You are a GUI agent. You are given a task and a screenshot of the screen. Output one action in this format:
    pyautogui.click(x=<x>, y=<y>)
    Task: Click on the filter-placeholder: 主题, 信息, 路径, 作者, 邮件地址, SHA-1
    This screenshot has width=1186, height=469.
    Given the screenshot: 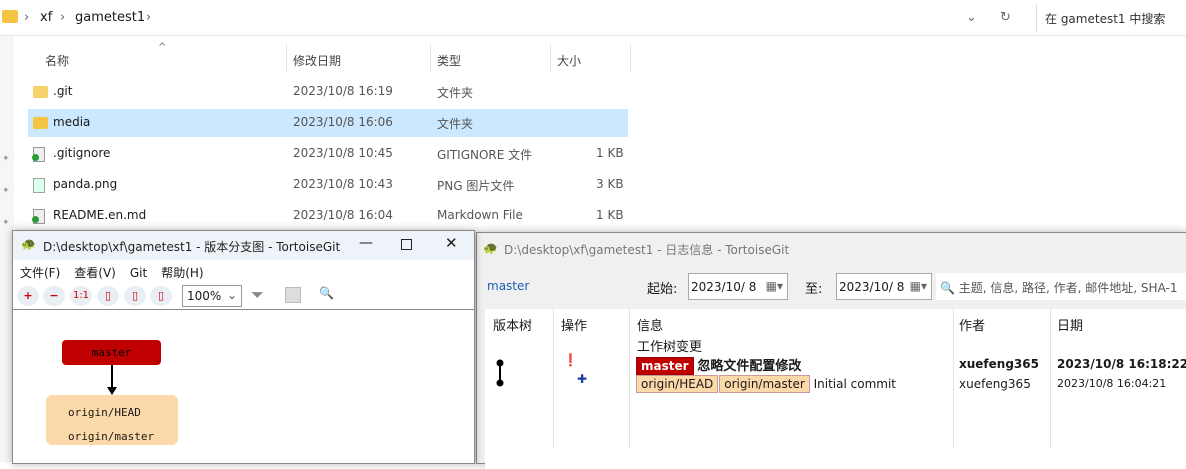 What is the action you would take?
    pyautogui.click(x=1068, y=288)
    